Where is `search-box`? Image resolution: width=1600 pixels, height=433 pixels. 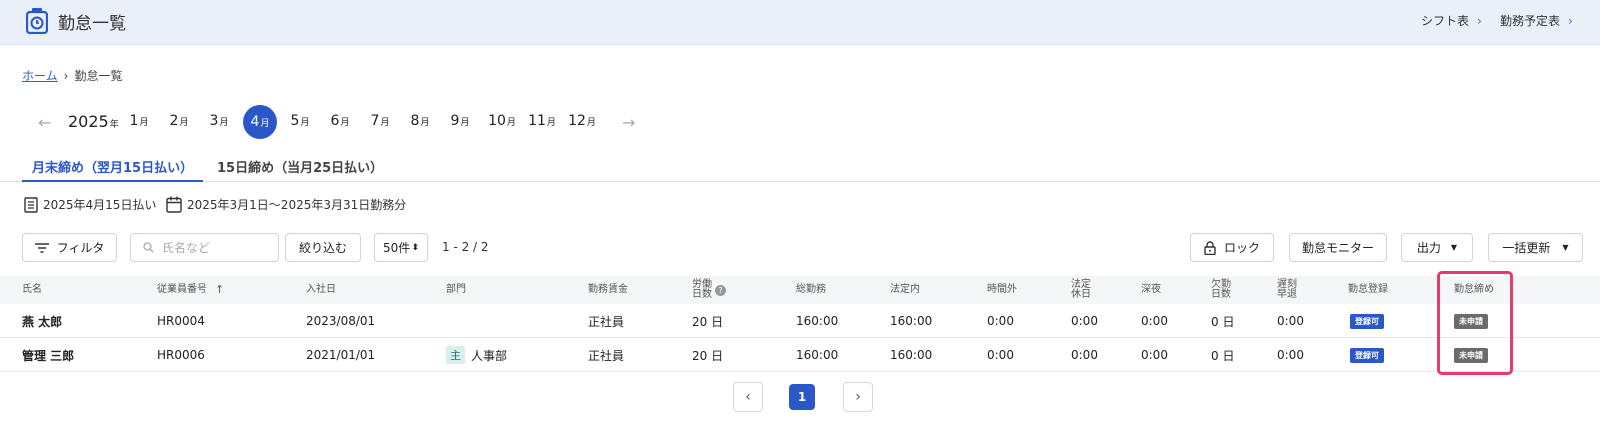
search-box is located at coordinates (204, 247).